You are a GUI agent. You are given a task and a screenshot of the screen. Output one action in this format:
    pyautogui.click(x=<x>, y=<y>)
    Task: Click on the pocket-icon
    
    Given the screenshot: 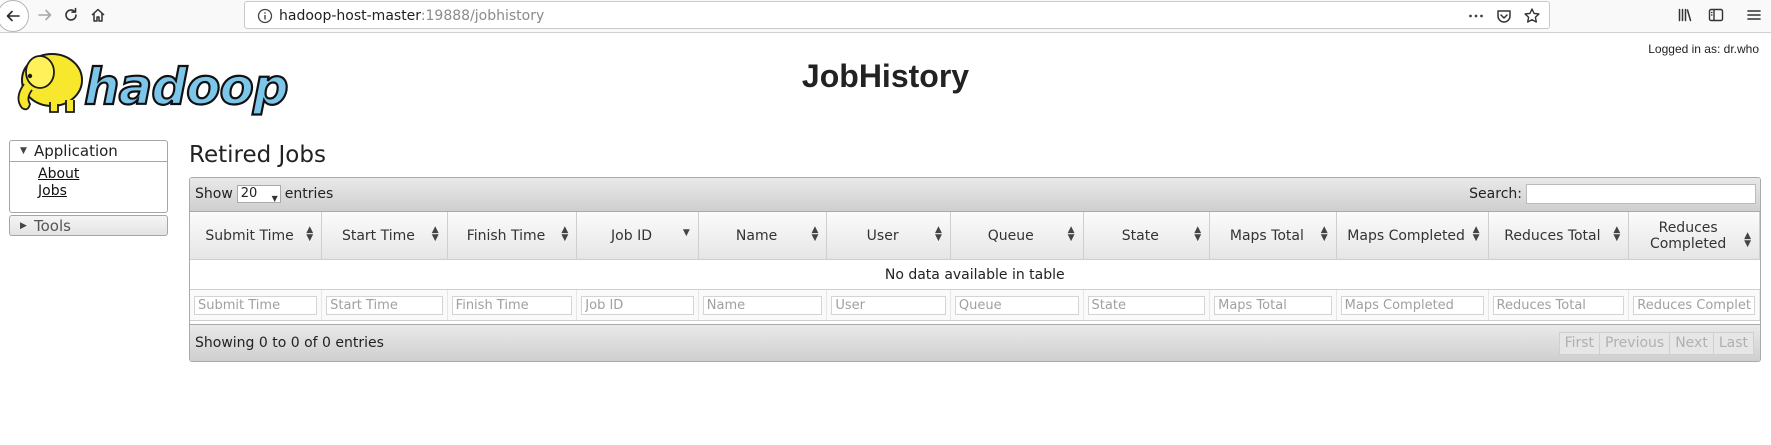 What is the action you would take?
    pyautogui.click(x=1504, y=16)
    